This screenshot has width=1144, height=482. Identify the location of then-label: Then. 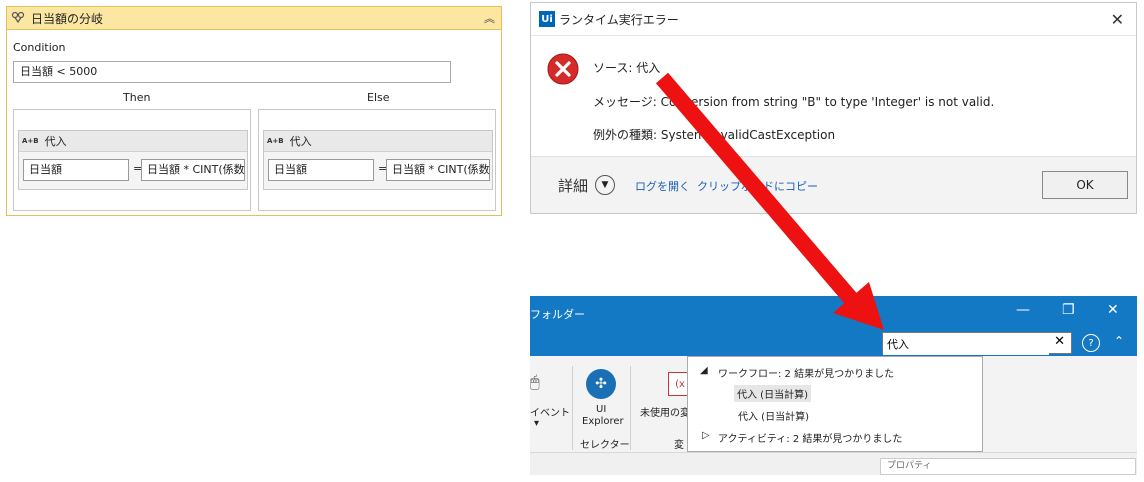
(137, 97).